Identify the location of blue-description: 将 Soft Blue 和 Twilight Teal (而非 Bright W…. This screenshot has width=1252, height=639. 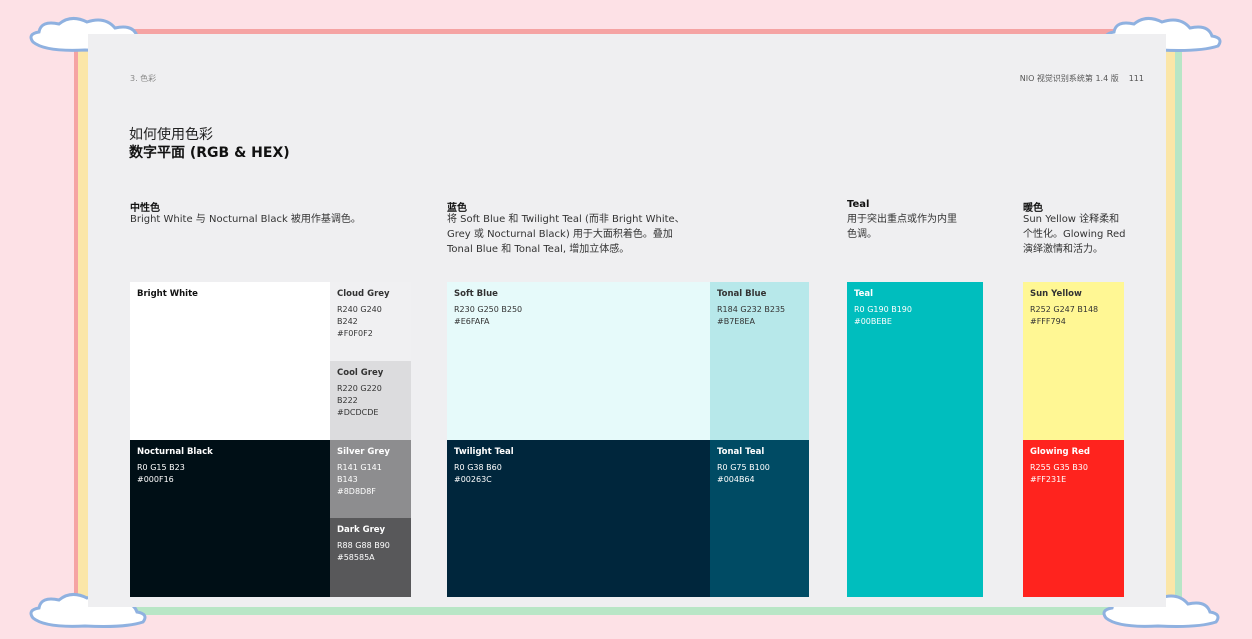
(566, 234).